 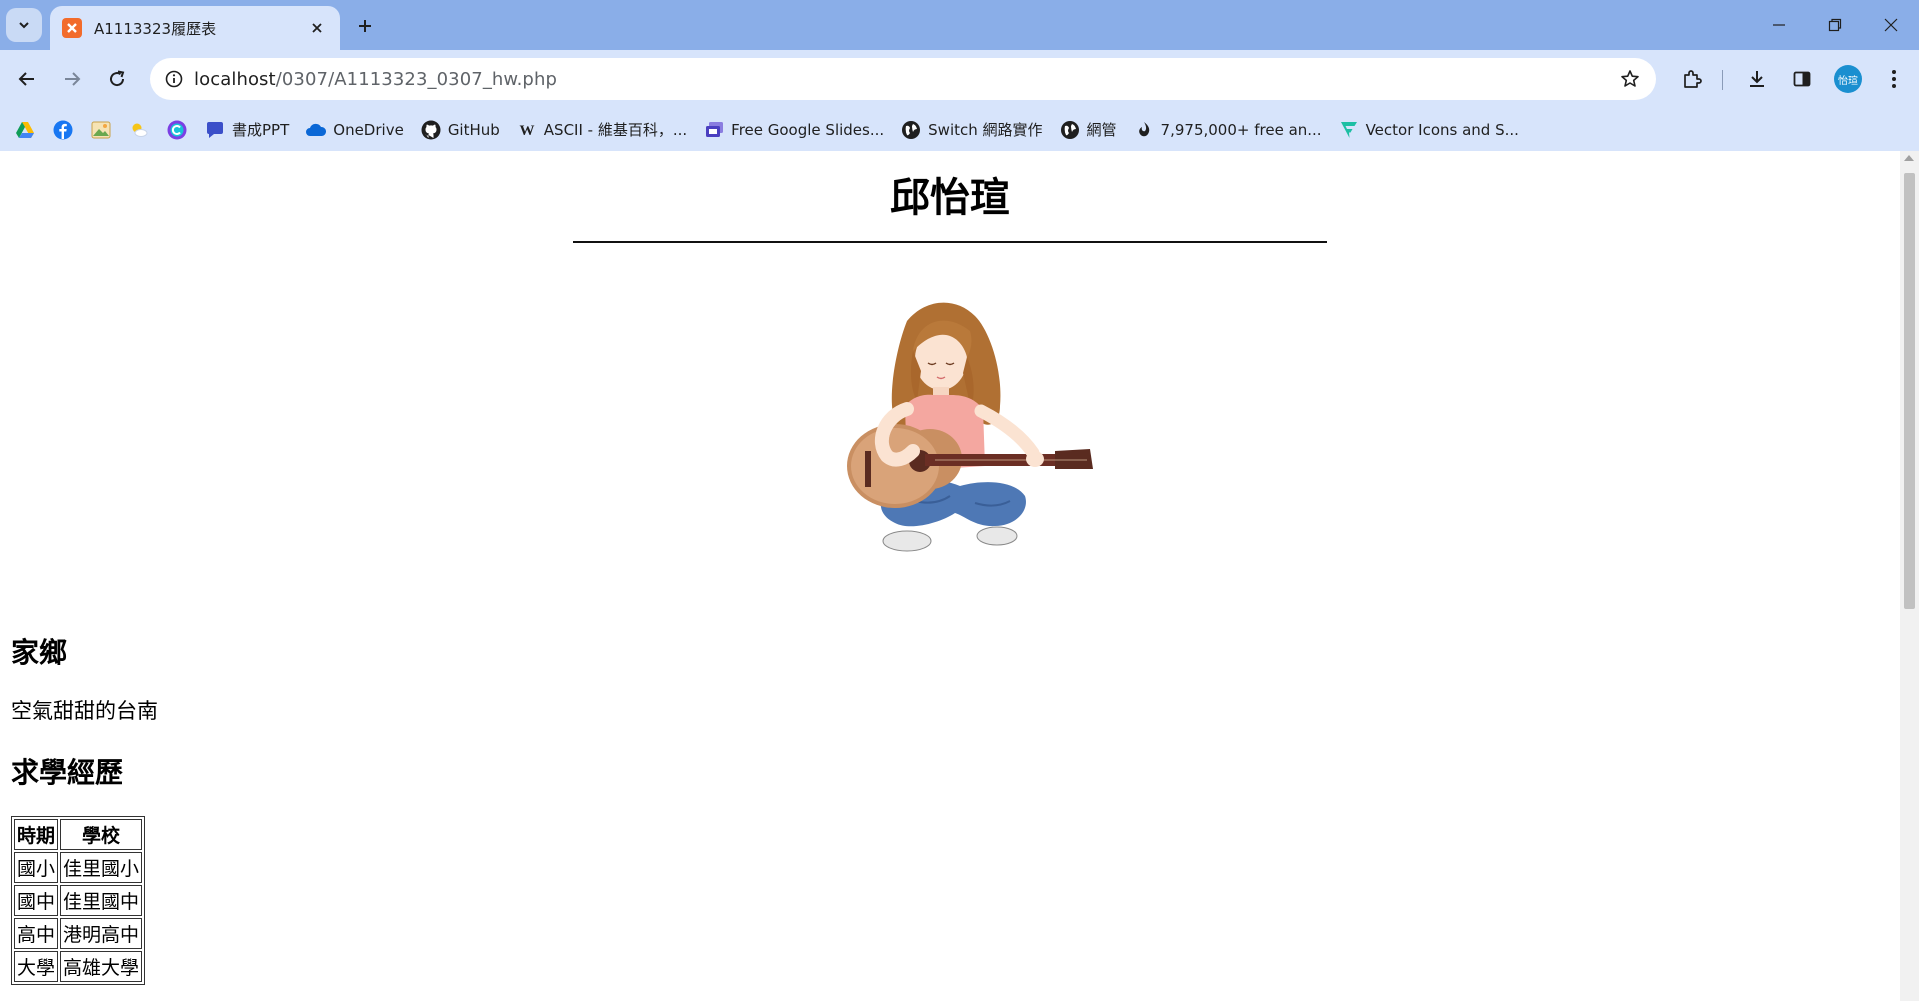 I want to click on bookmark-google-drive, so click(x=25, y=130).